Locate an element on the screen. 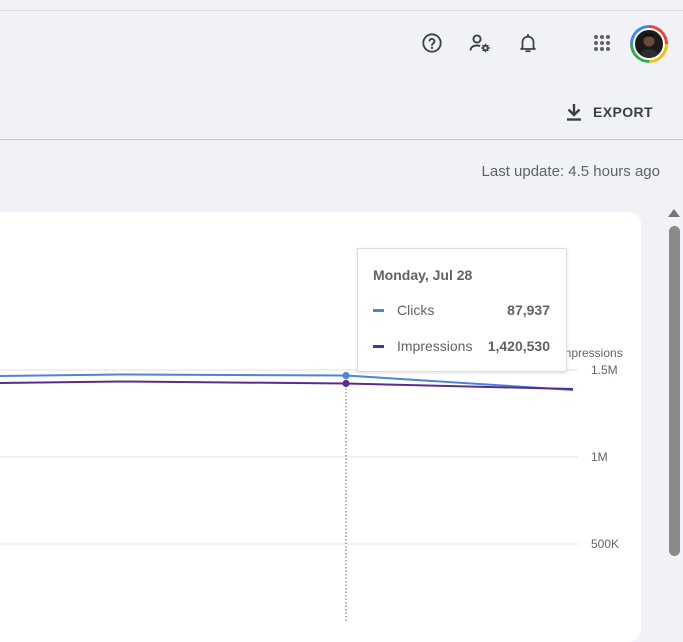 The width and height of the screenshot is (683, 642). notifications-icon is located at coordinates (528, 43).